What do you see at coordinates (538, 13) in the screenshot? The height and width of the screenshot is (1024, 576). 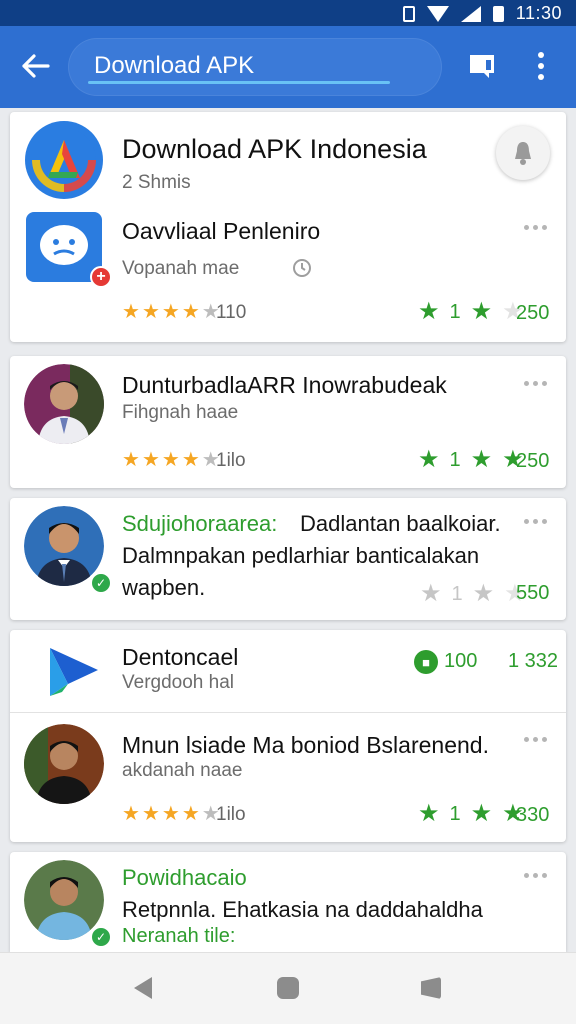 I see `status-time: 11:30` at bounding box center [538, 13].